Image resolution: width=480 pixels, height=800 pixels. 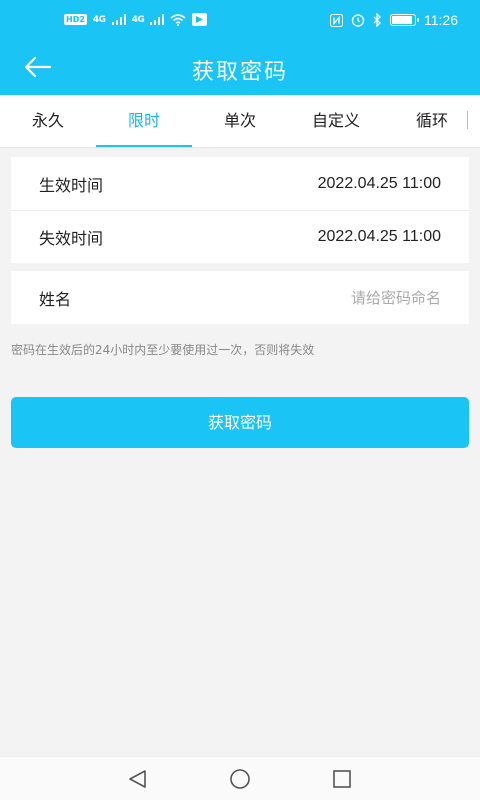 I want to click on end-time-row: 失效时间 2022.04.25 11:00, so click(x=240, y=236).